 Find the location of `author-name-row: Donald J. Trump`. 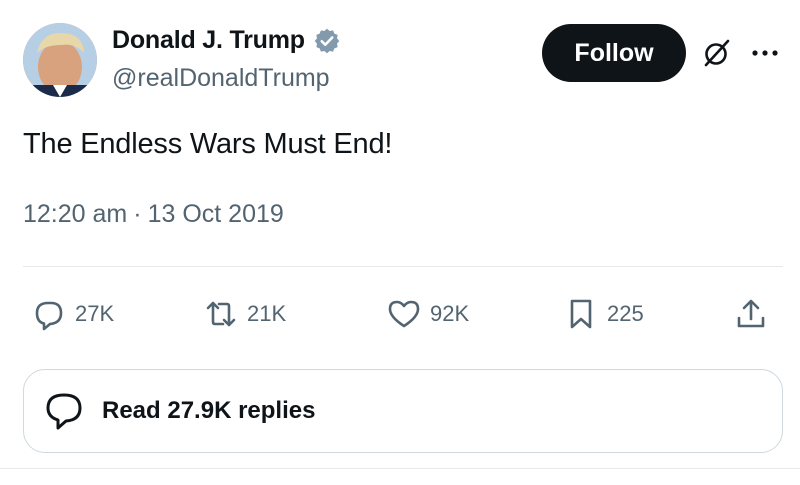

author-name-row: Donald J. Trump is located at coordinates (226, 40).